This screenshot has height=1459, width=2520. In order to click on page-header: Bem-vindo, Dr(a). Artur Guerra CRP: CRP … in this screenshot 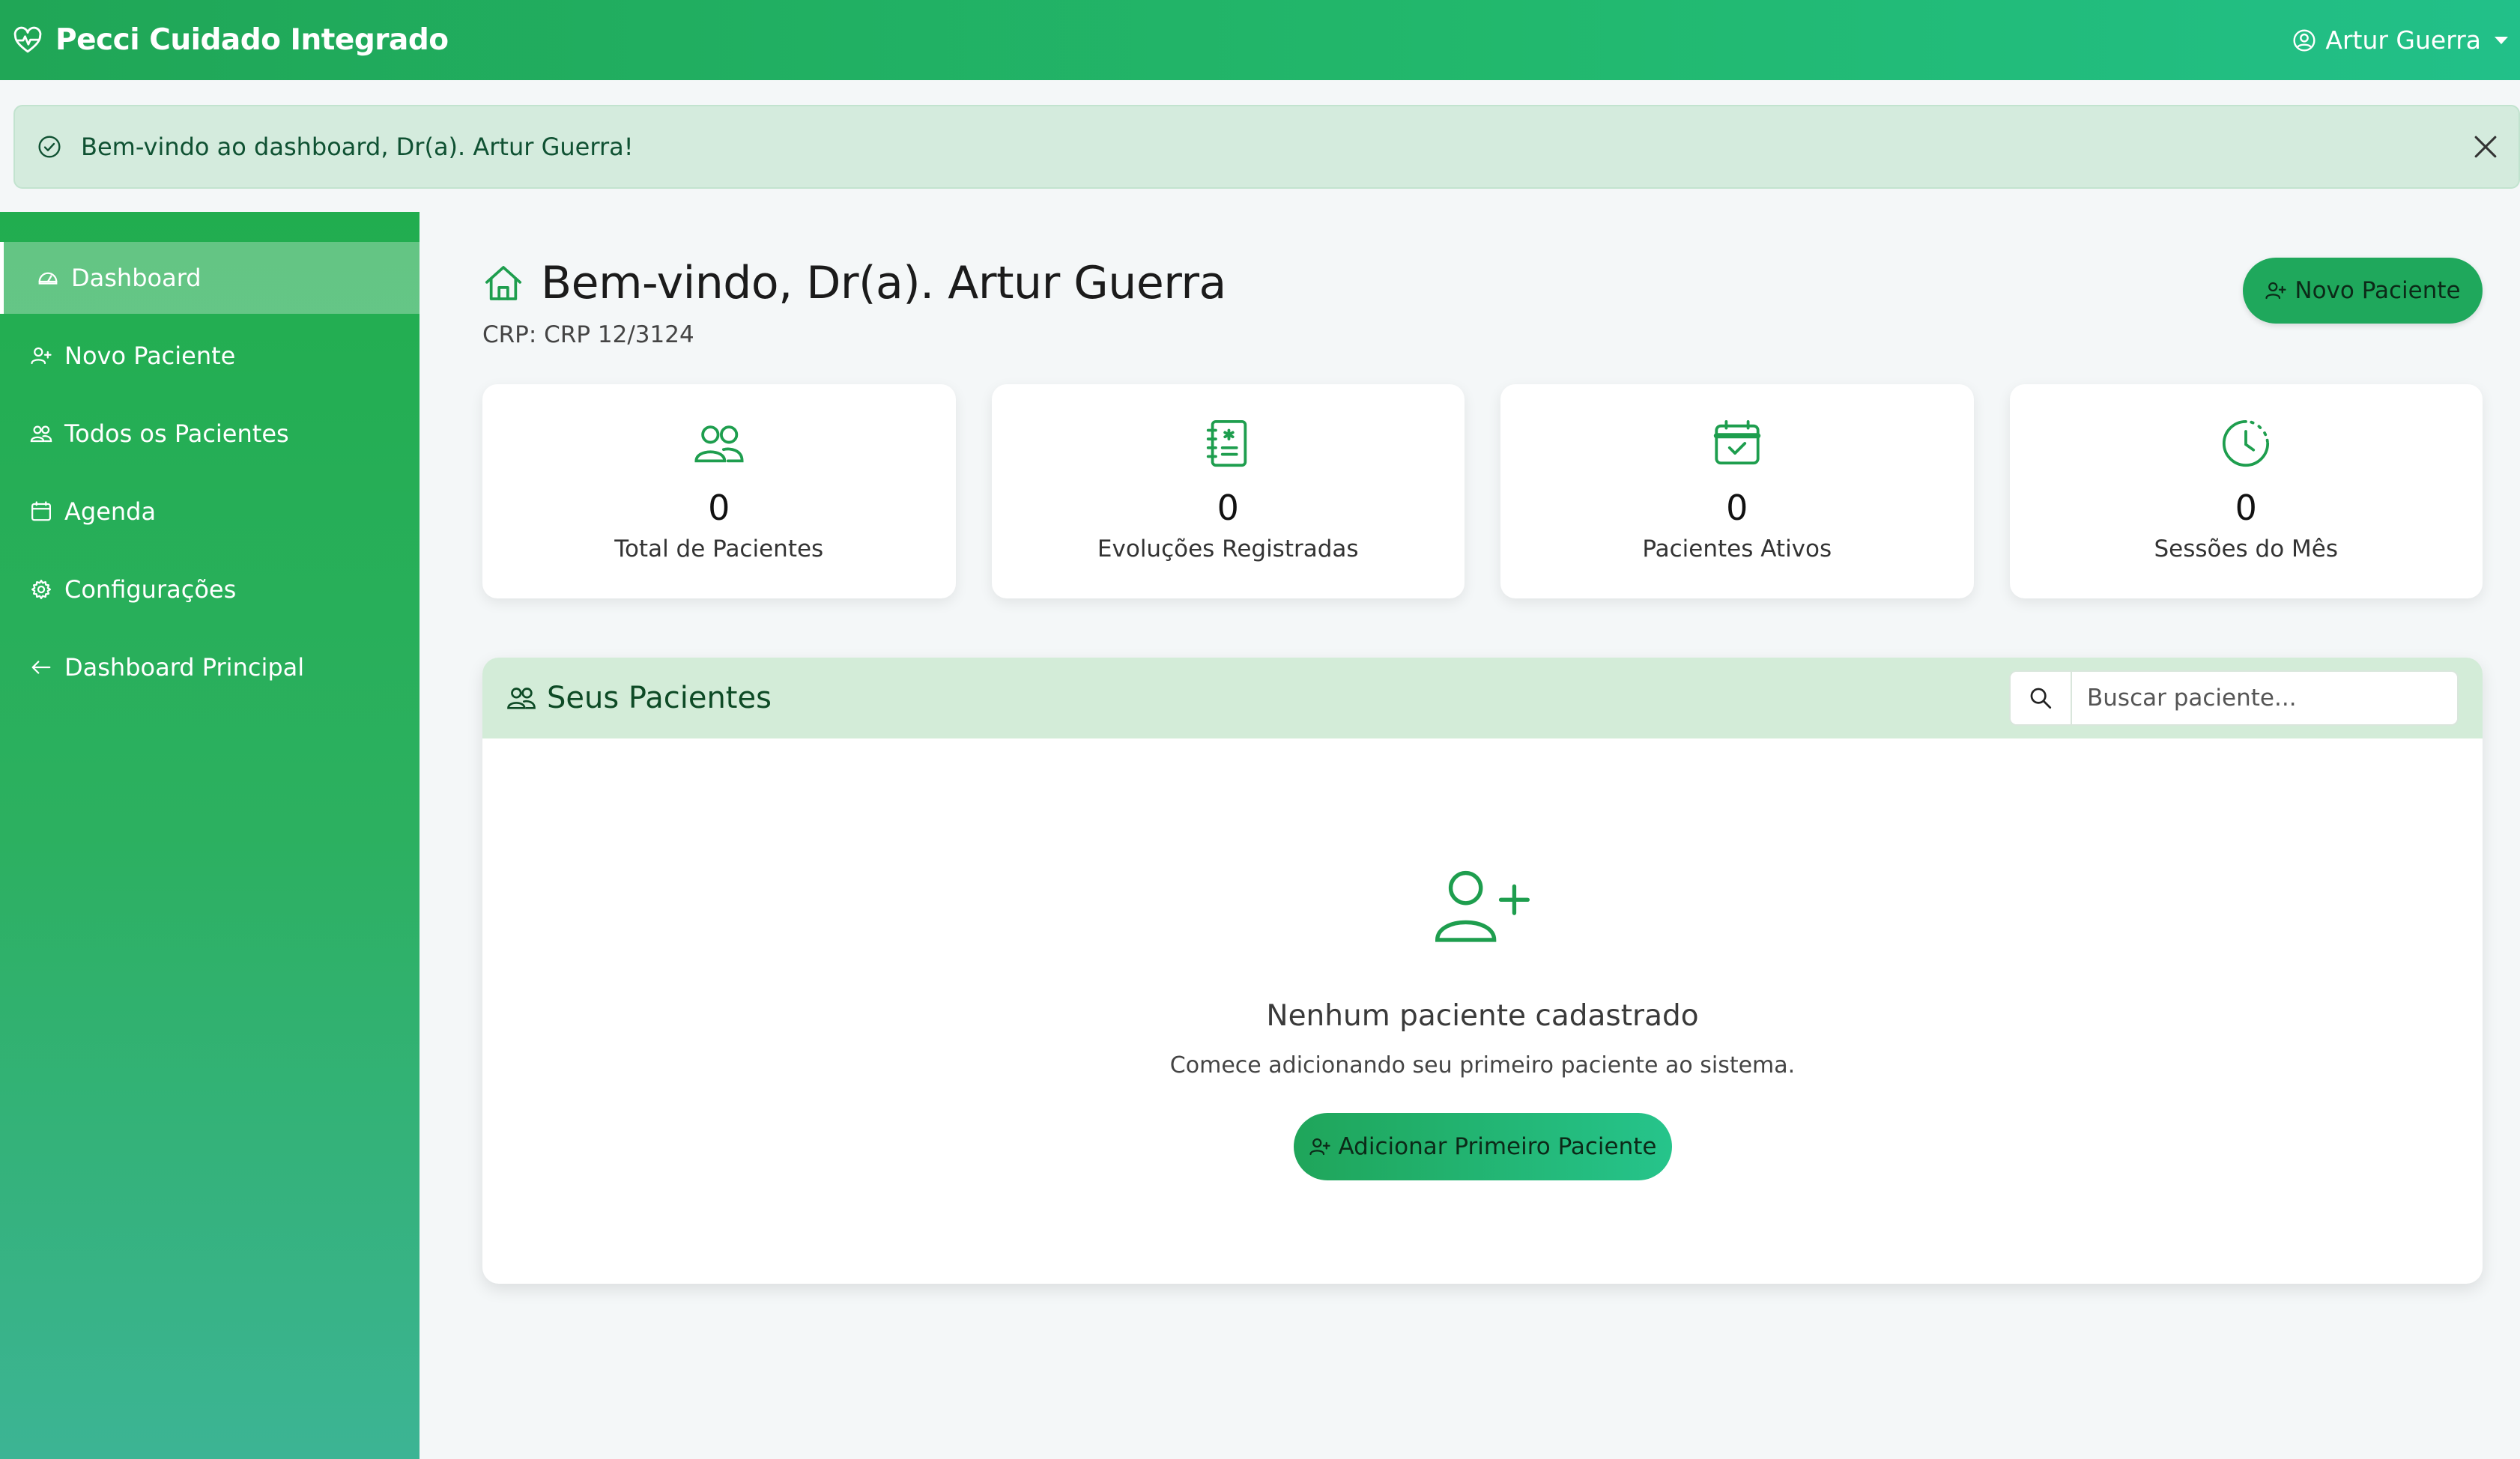, I will do `click(1482, 305)`.